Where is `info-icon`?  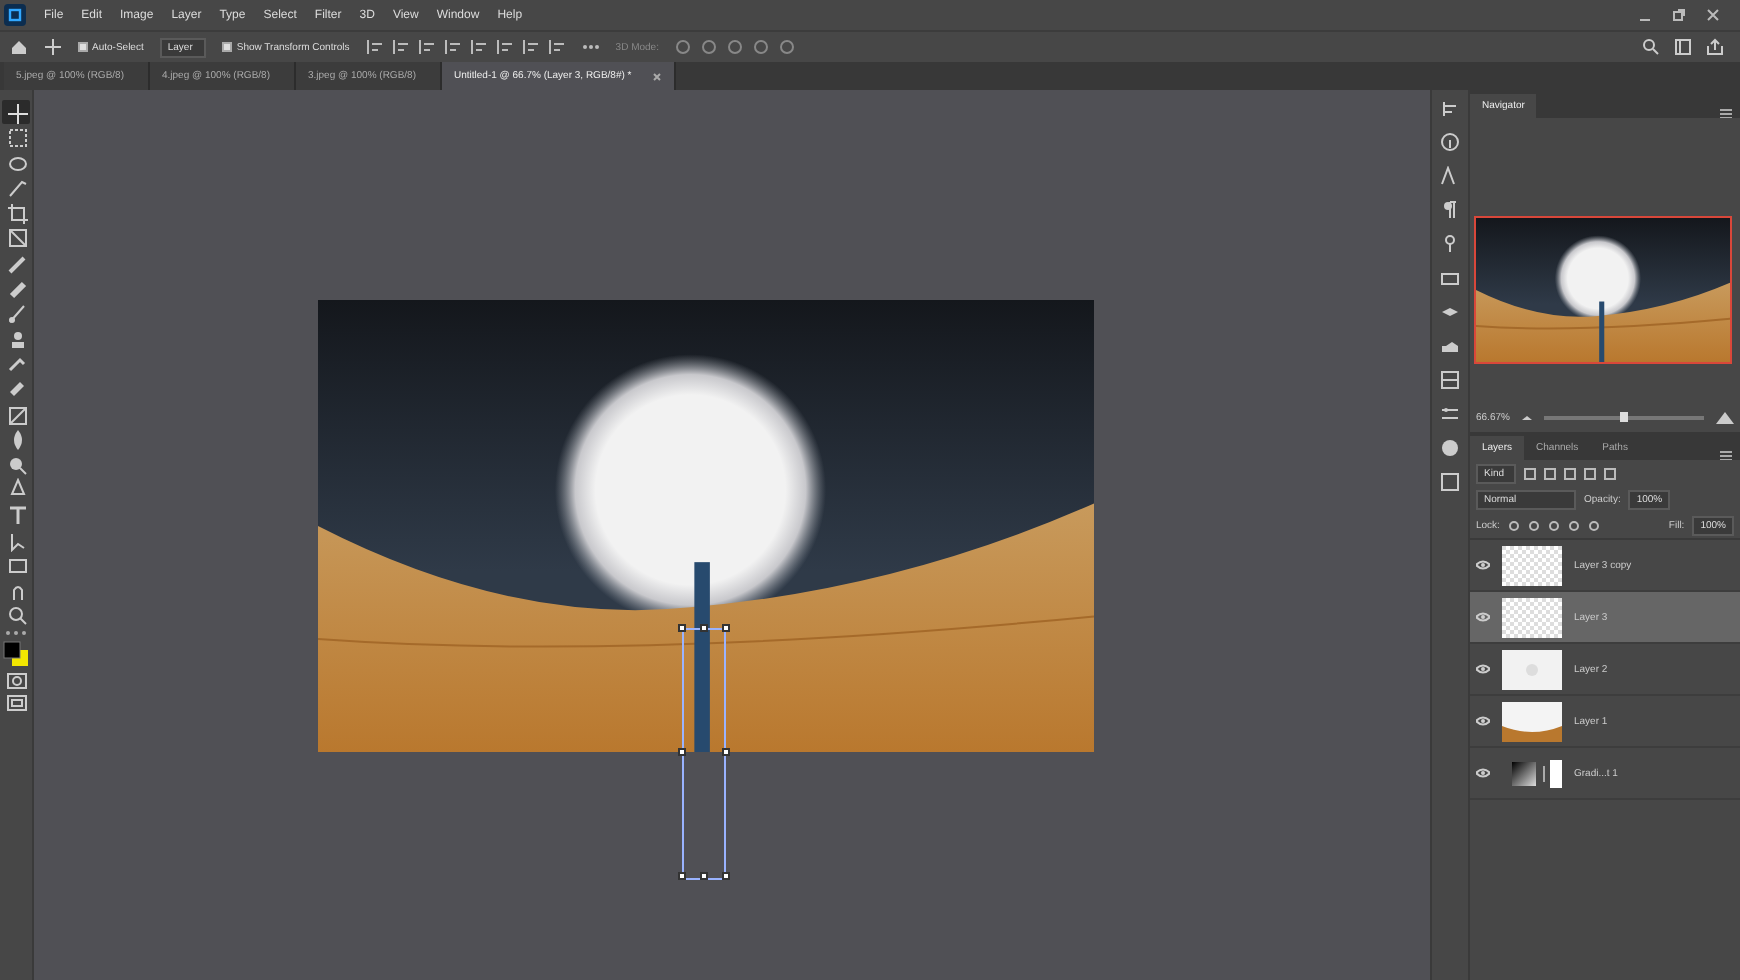 info-icon is located at coordinates (1450, 142).